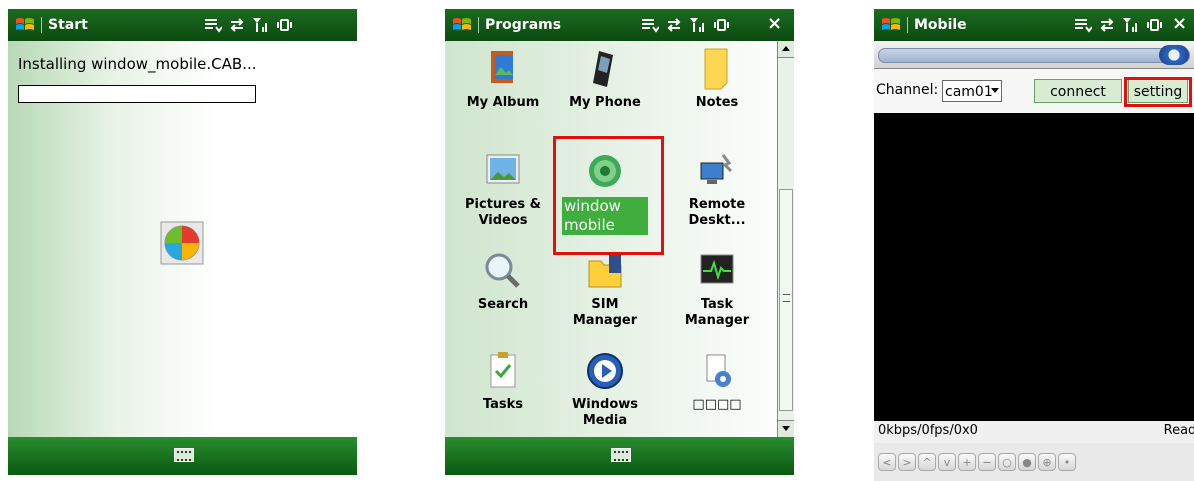 The height and width of the screenshot is (481, 1194). What do you see at coordinates (1078, 91) in the screenshot?
I see `connect-button: connect` at bounding box center [1078, 91].